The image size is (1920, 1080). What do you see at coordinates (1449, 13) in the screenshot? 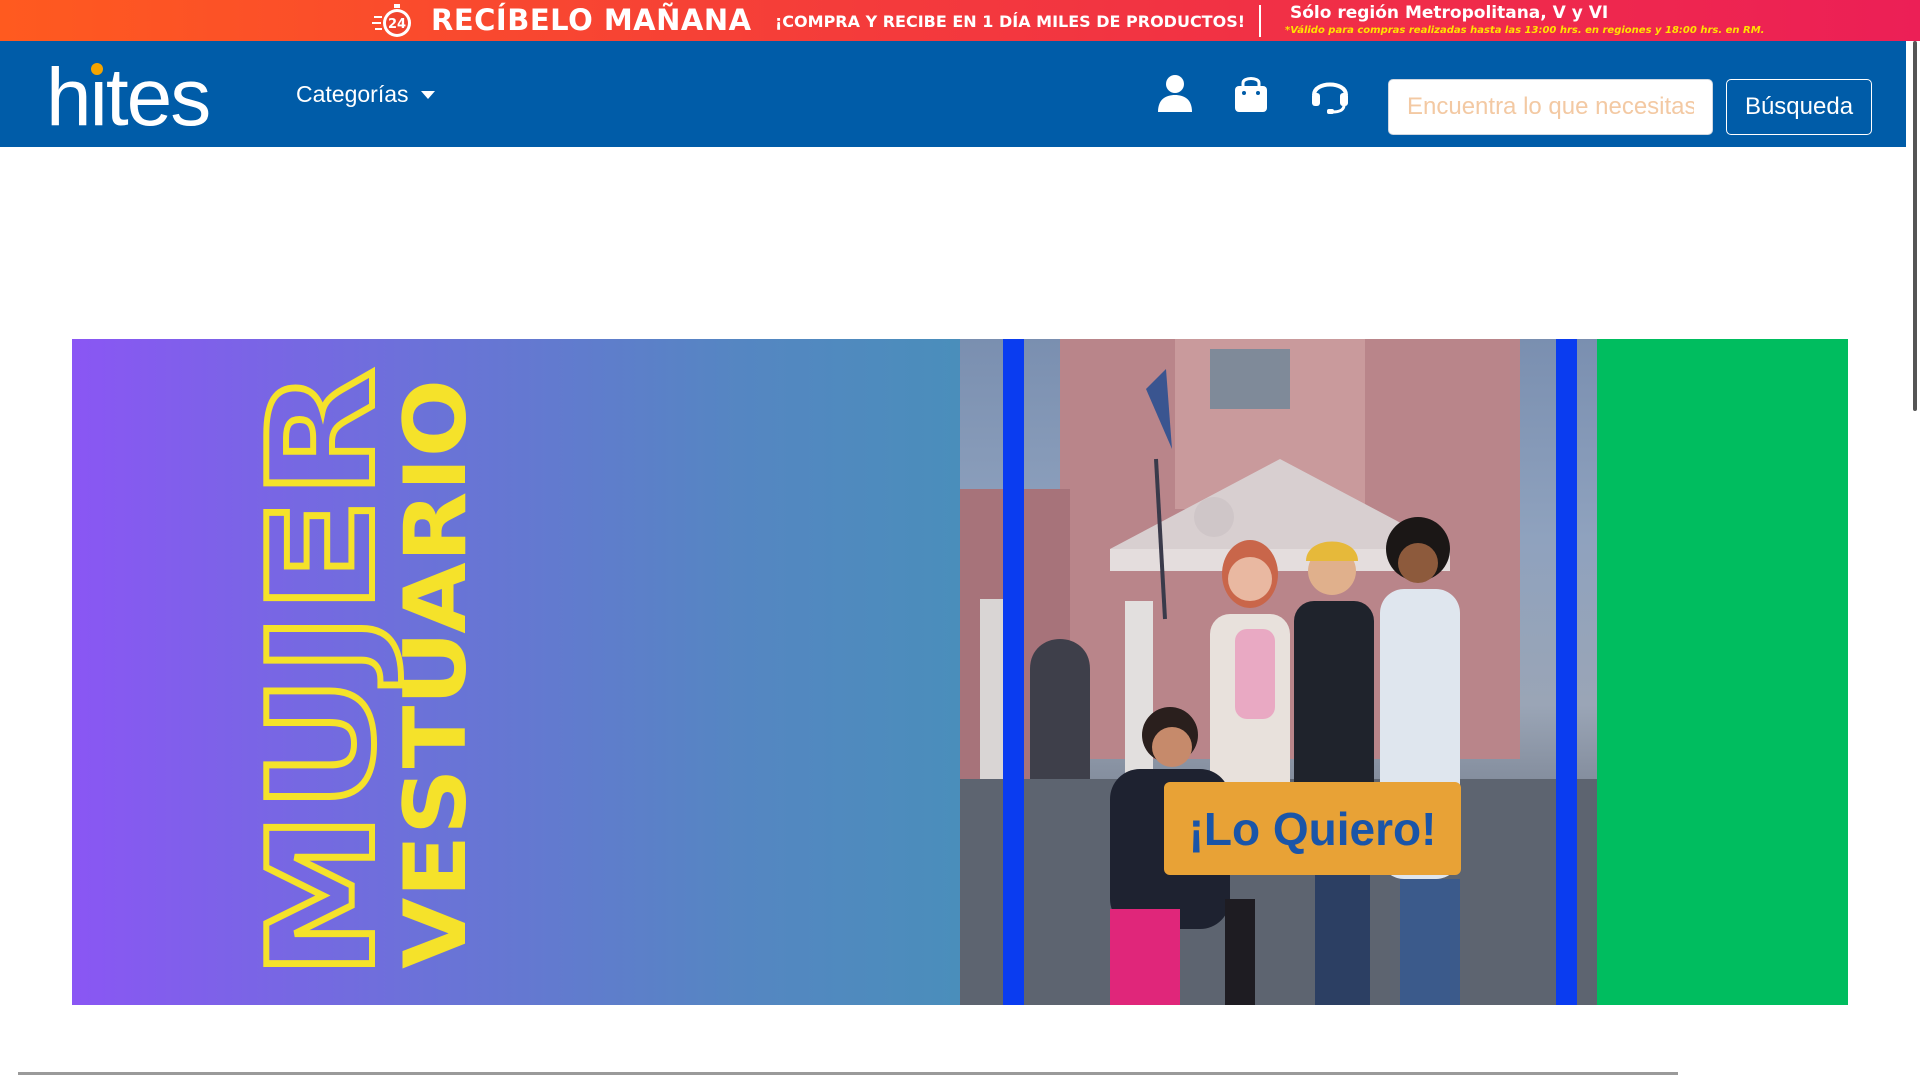
I see `promo-region: Sólo región Metropolitana, V y VI` at bounding box center [1449, 13].